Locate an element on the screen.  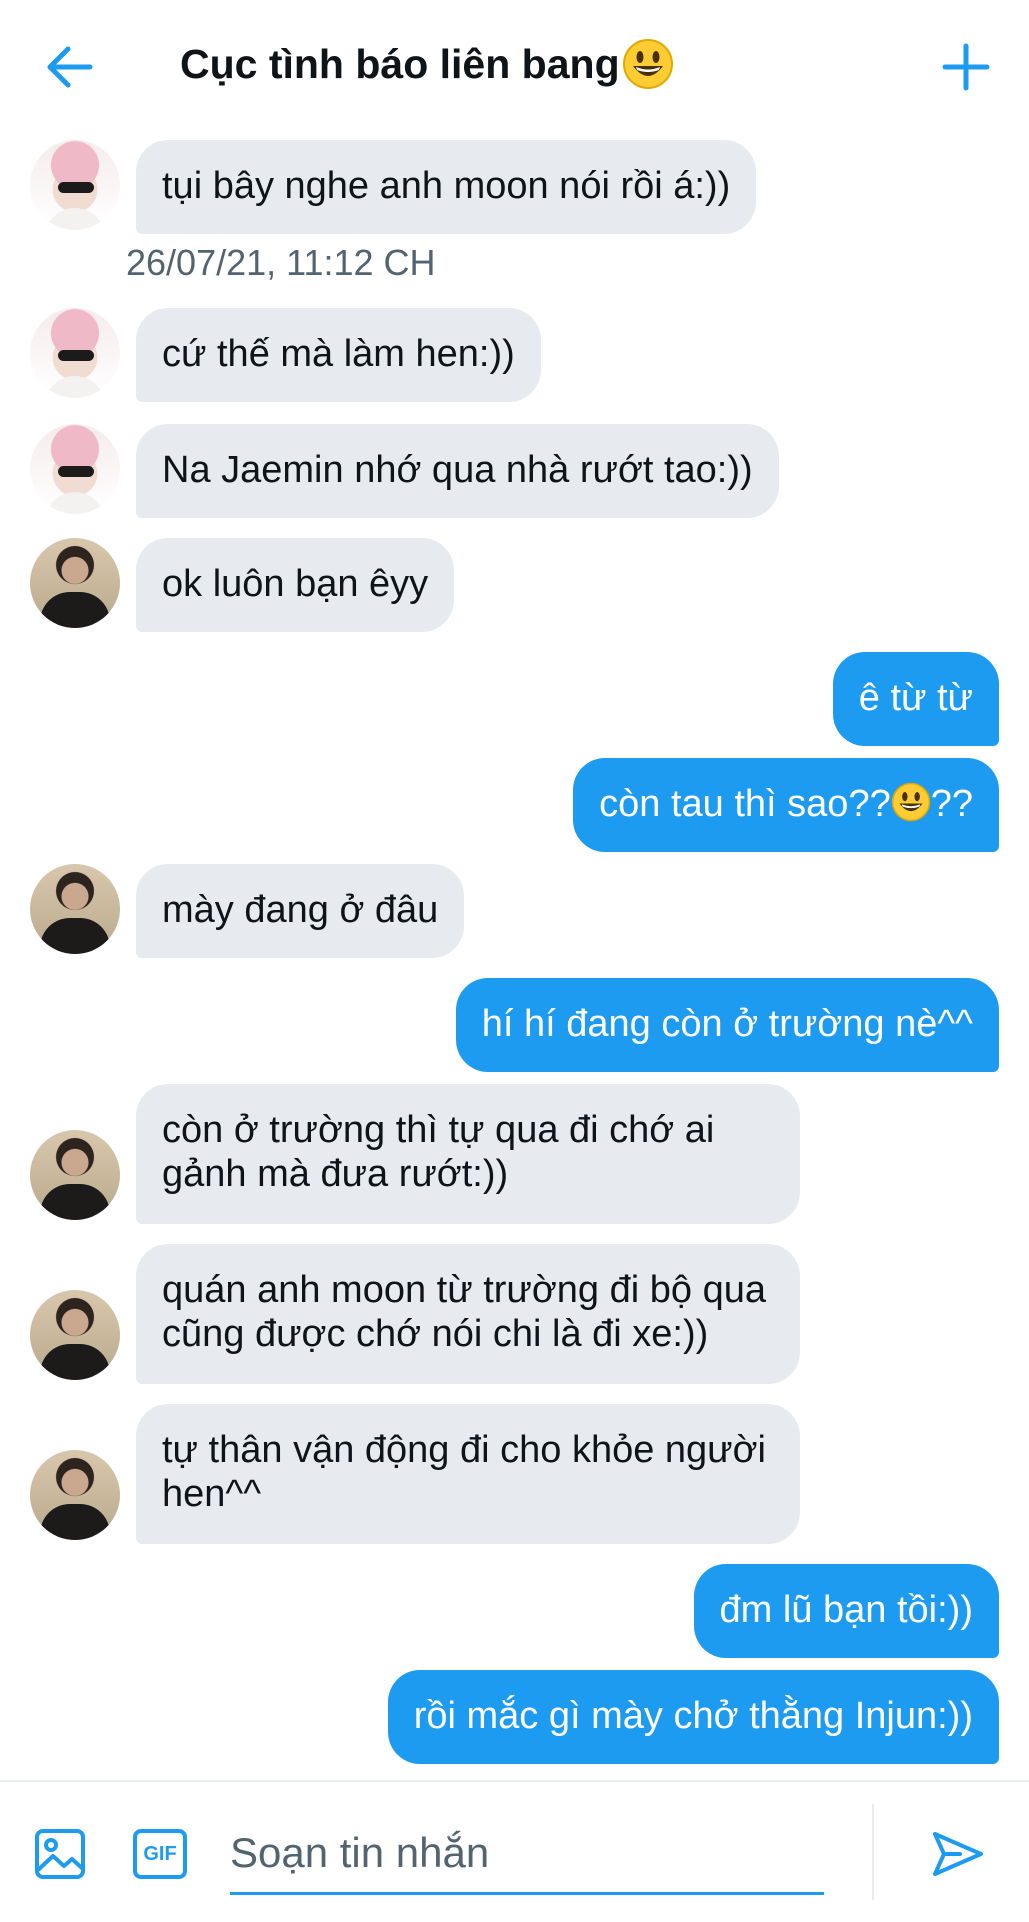
message-text: đm lũ bạn tồi:)) is located at coordinates (846, 1610).